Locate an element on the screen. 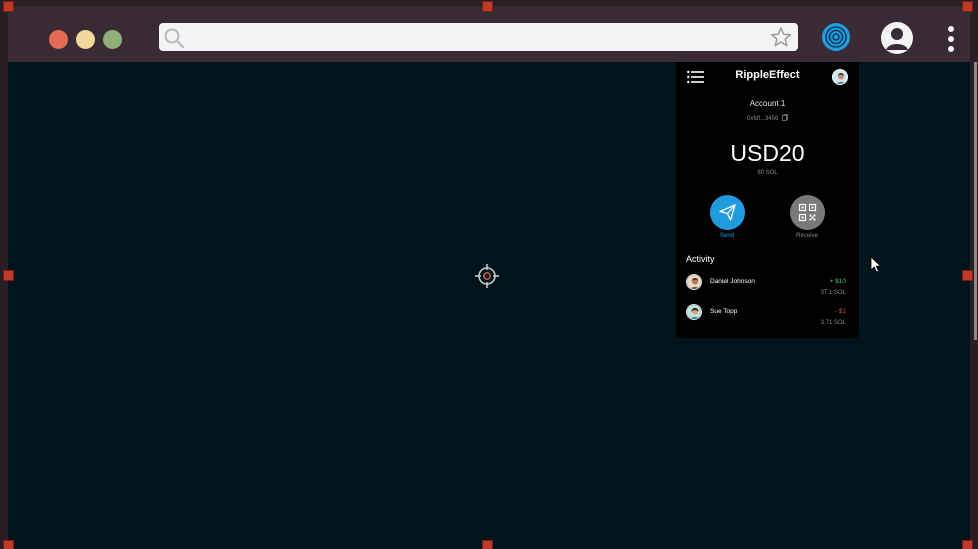  receive-button: Receive is located at coordinates (807, 217).